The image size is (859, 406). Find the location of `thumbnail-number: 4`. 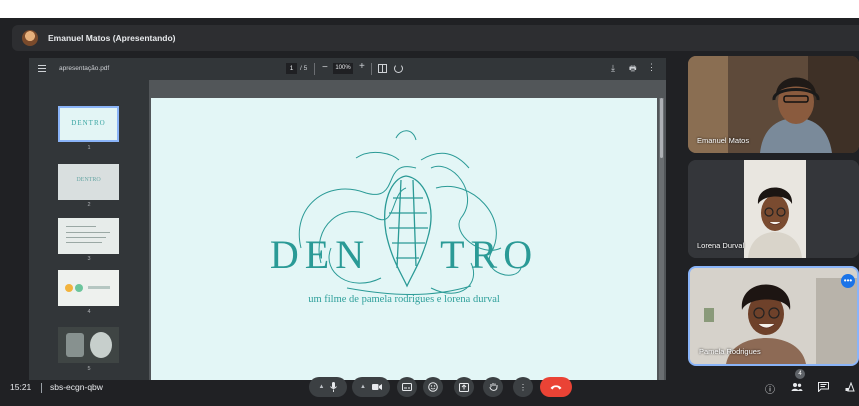

thumbnail-number: 4 is located at coordinates (89, 312).